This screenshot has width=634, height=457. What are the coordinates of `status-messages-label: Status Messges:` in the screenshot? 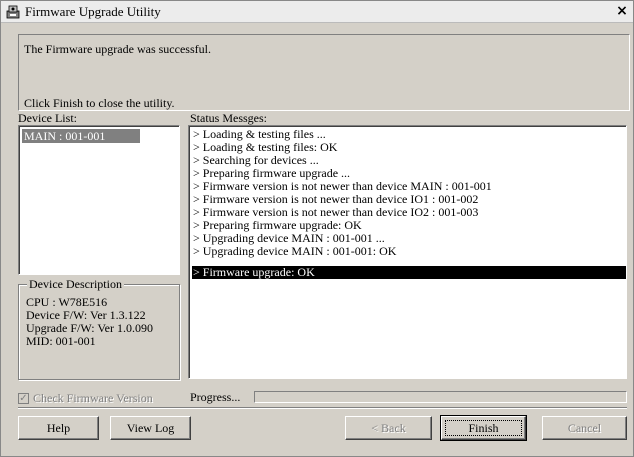 It's located at (229, 118).